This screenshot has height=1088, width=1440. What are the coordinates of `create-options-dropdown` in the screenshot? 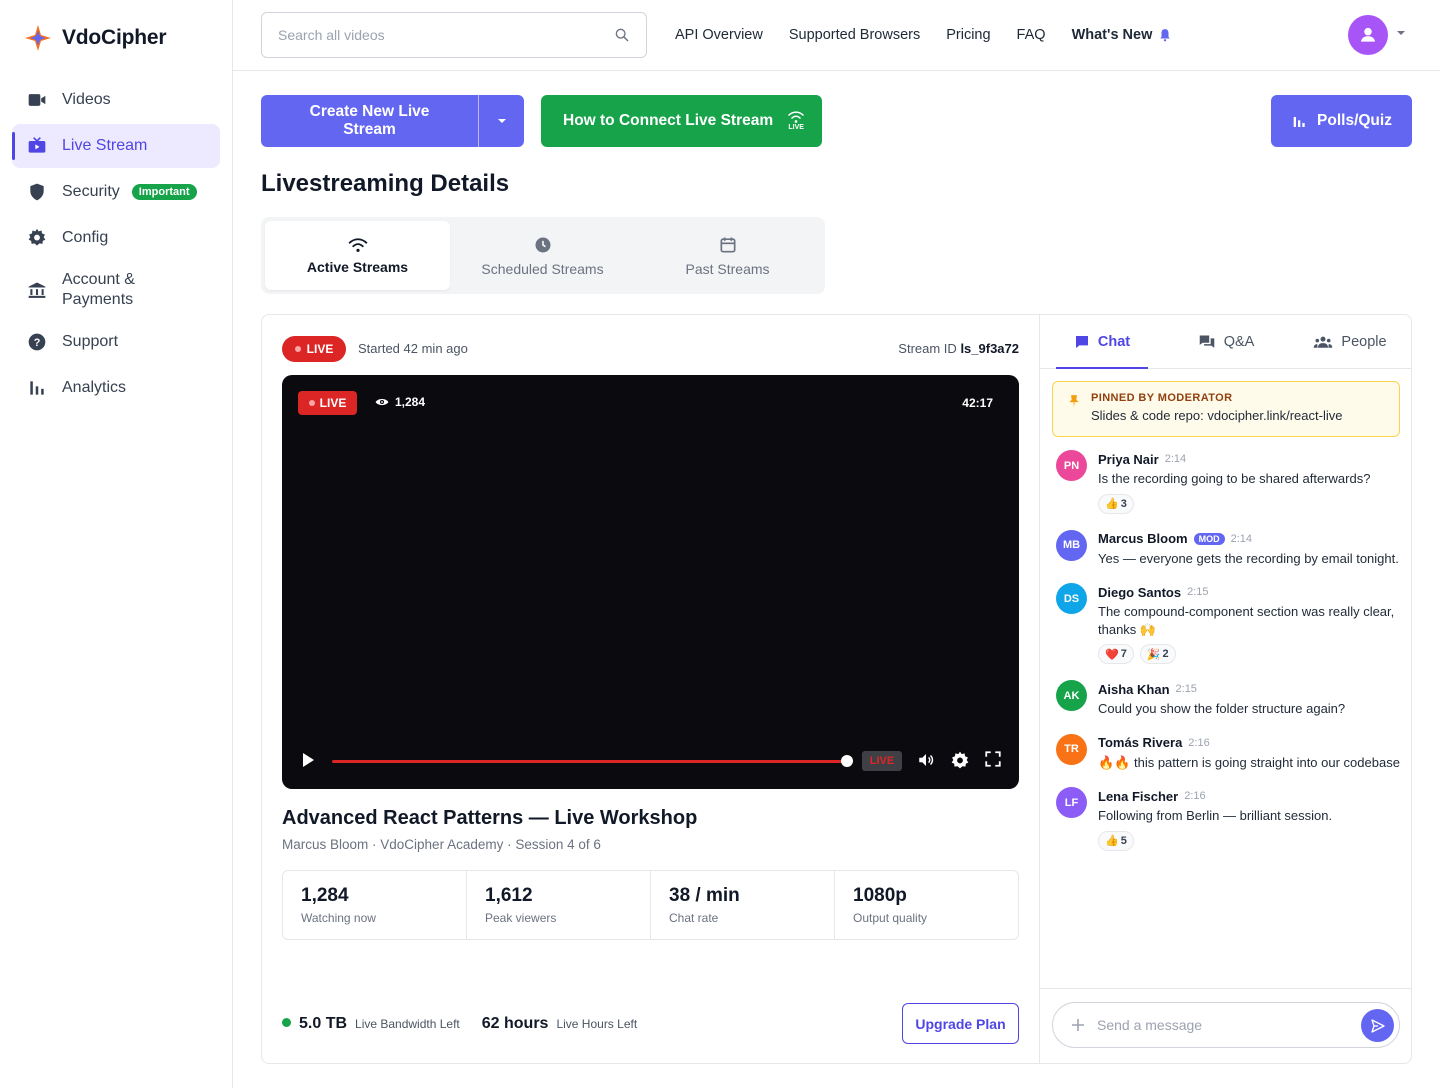 It's located at (501, 121).